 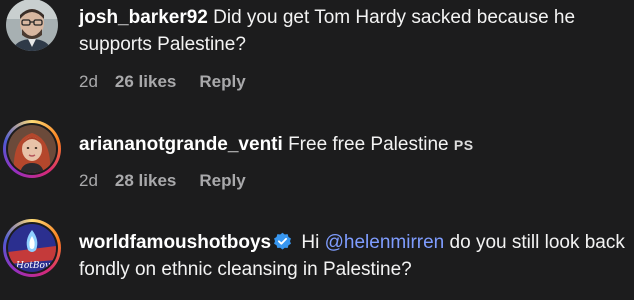 I want to click on story-ring: HotBoys, so click(x=32, y=248).